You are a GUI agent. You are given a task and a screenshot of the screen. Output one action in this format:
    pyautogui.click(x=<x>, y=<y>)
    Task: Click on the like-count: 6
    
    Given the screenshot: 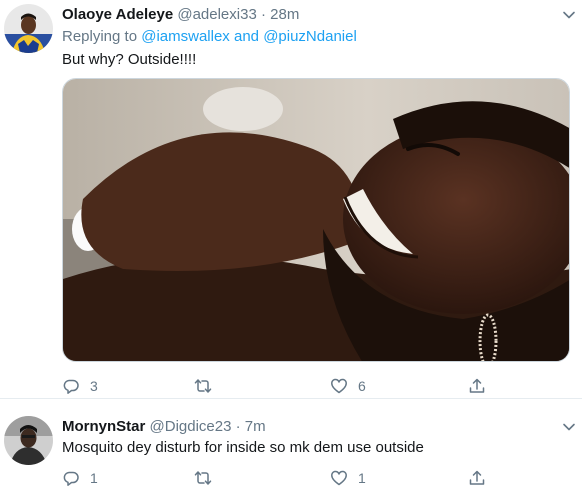 What is the action you would take?
    pyautogui.click(x=362, y=386)
    